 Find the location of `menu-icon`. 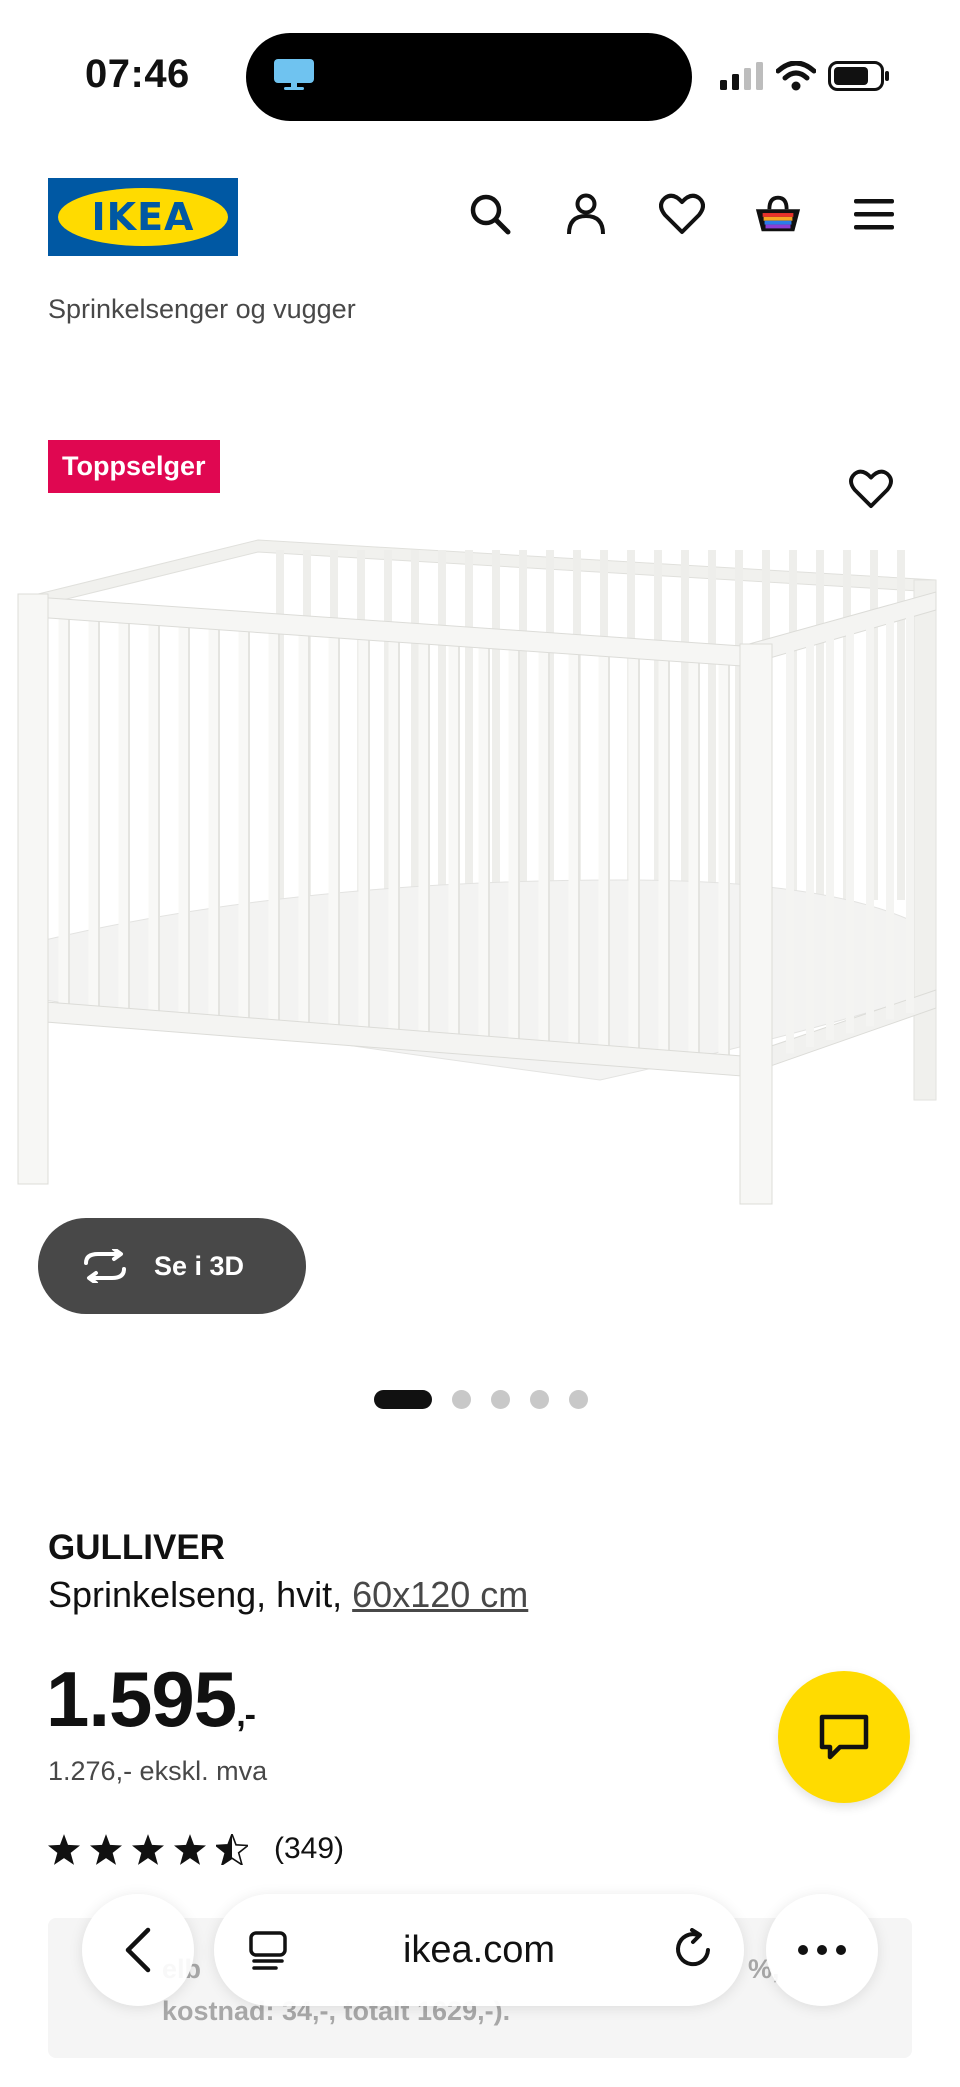

menu-icon is located at coordinates (874, 214).